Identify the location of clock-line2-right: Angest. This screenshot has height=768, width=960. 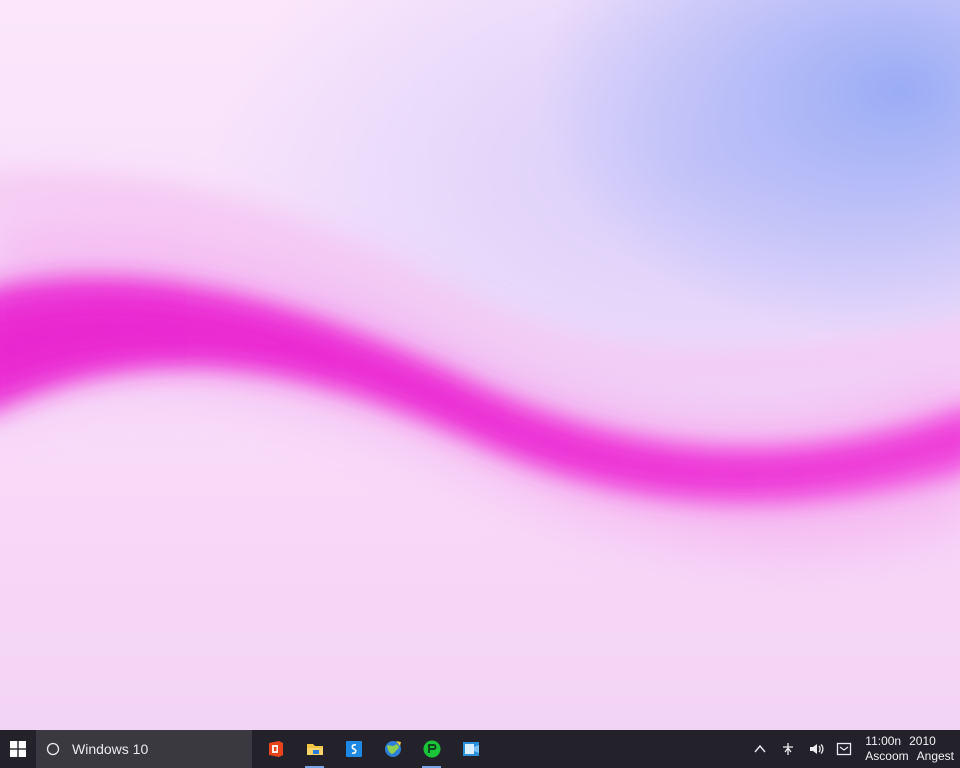
(935, 756).